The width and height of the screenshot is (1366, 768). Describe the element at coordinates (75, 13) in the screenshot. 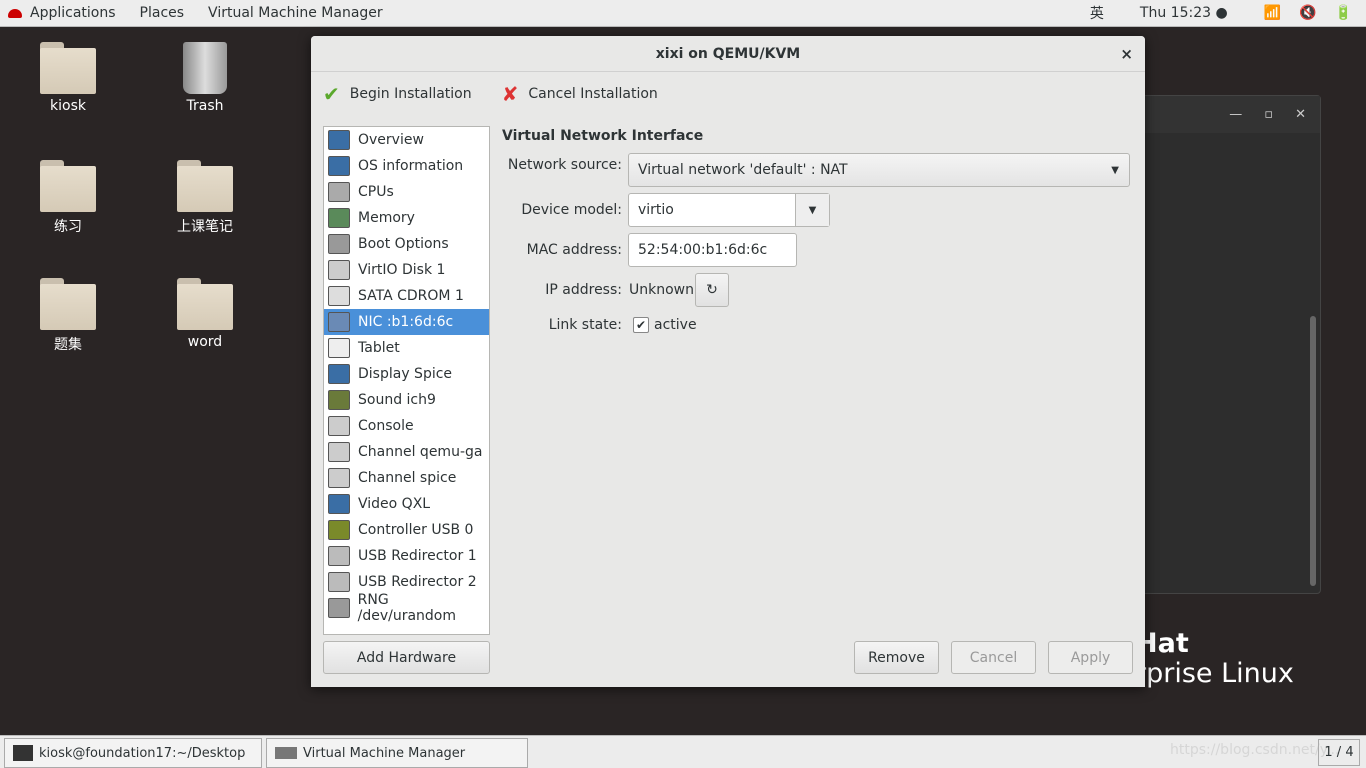

I see `applications-menu: Applications` at that location.